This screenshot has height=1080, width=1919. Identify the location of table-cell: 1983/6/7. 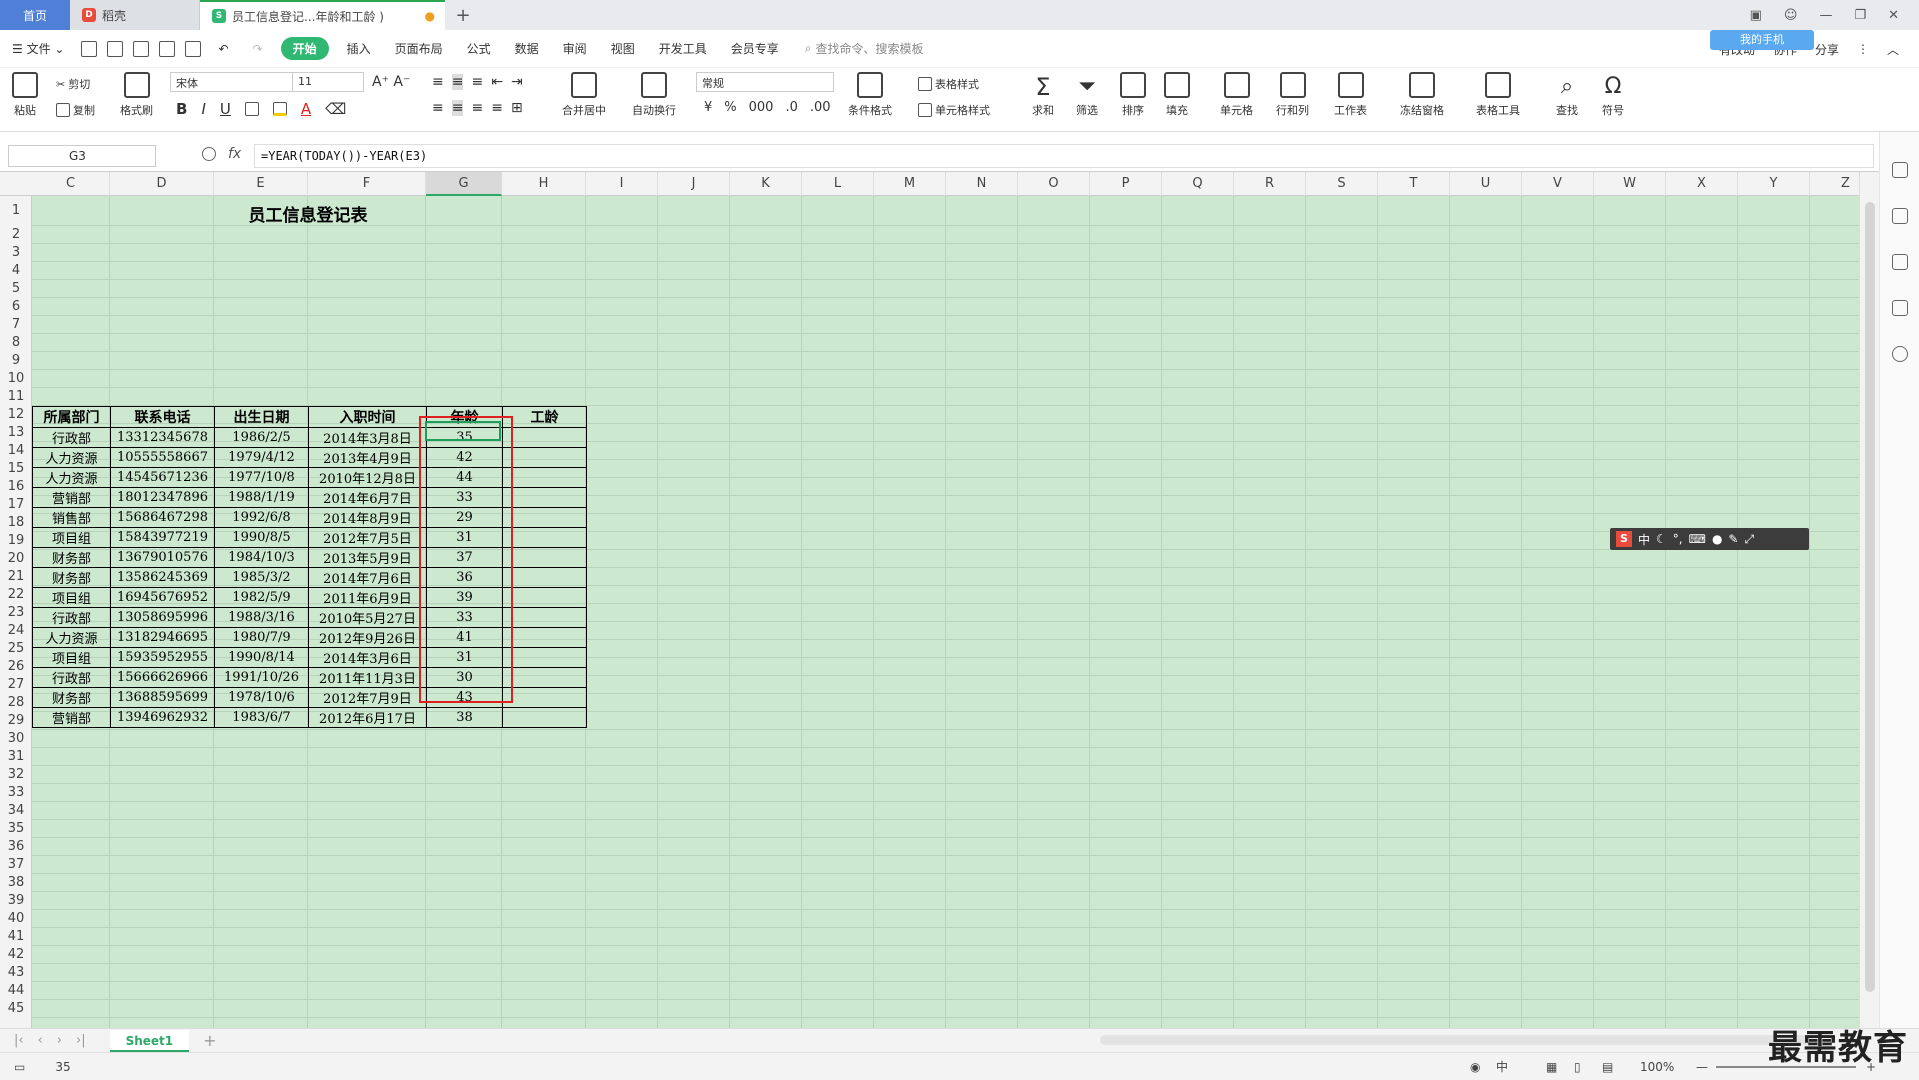
(261, 717).